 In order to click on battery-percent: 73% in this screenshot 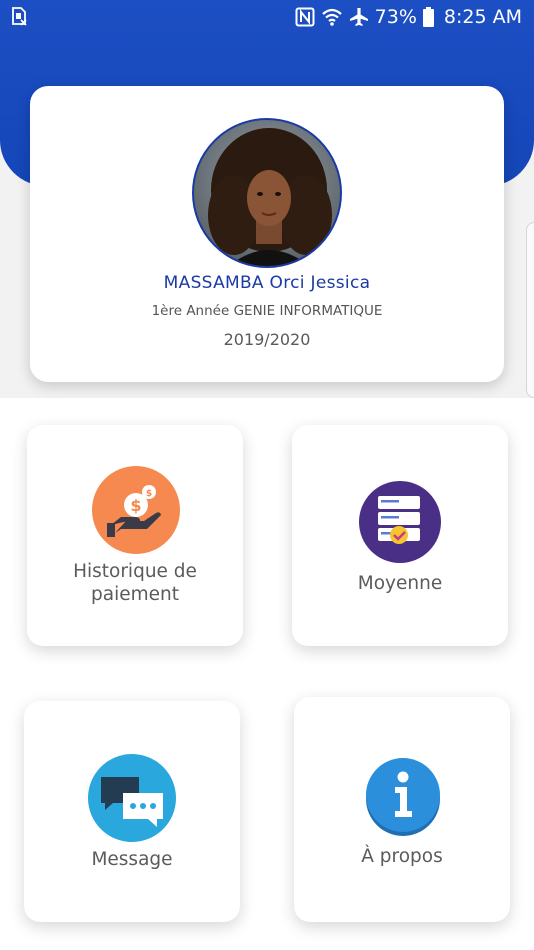, I will do `click(395, 17)`.